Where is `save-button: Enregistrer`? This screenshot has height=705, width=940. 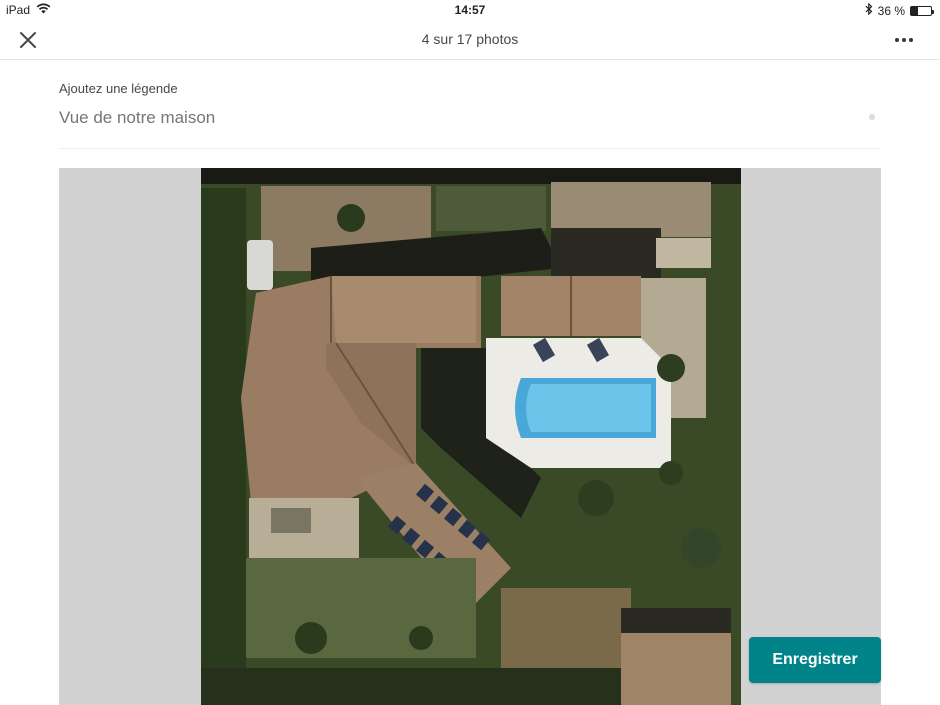 save-button: Enregistrer is located at coordinates (815, 660).